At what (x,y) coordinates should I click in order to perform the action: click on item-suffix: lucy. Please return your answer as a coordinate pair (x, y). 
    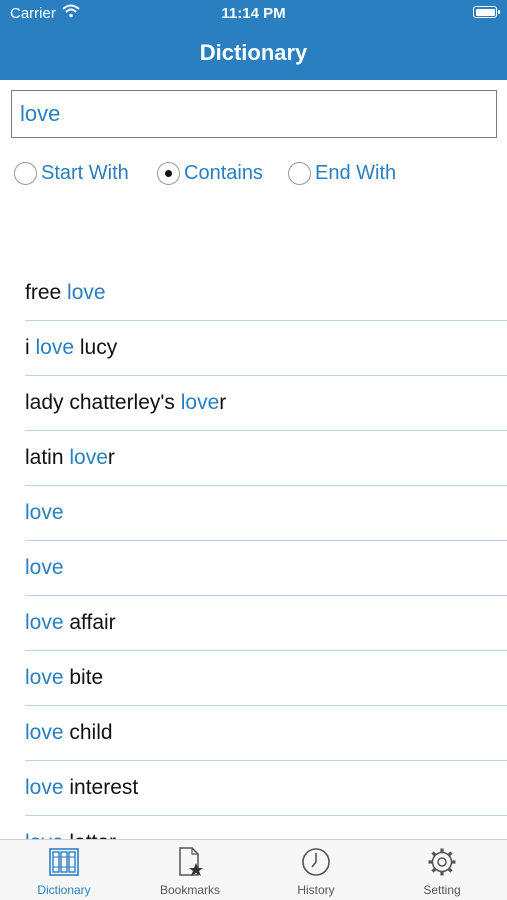
    Looking at the image, I should click on (96, 347).